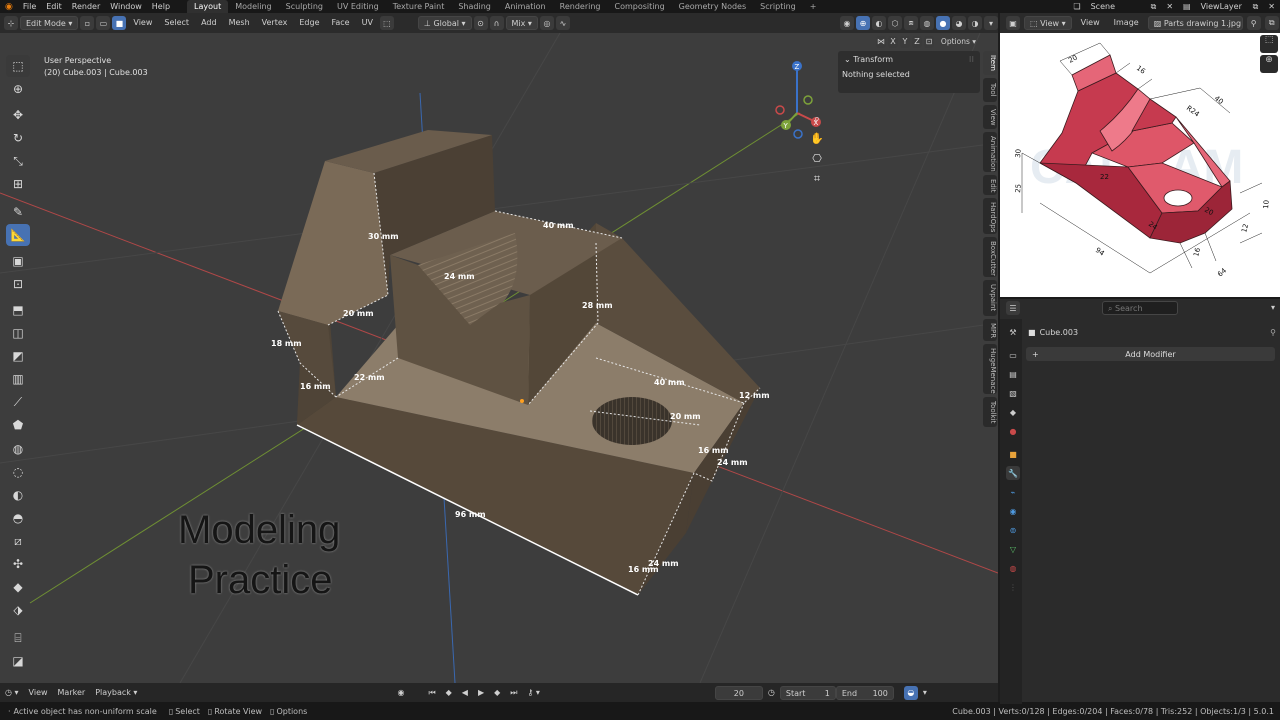 Image resolution: width=1280 pixels, height=720 pixels. What do you see at coordinates (304, 6) in the screenshot?
I see `workspace-tab-sculpting: Sculpting` at bounding box center [304, 6].